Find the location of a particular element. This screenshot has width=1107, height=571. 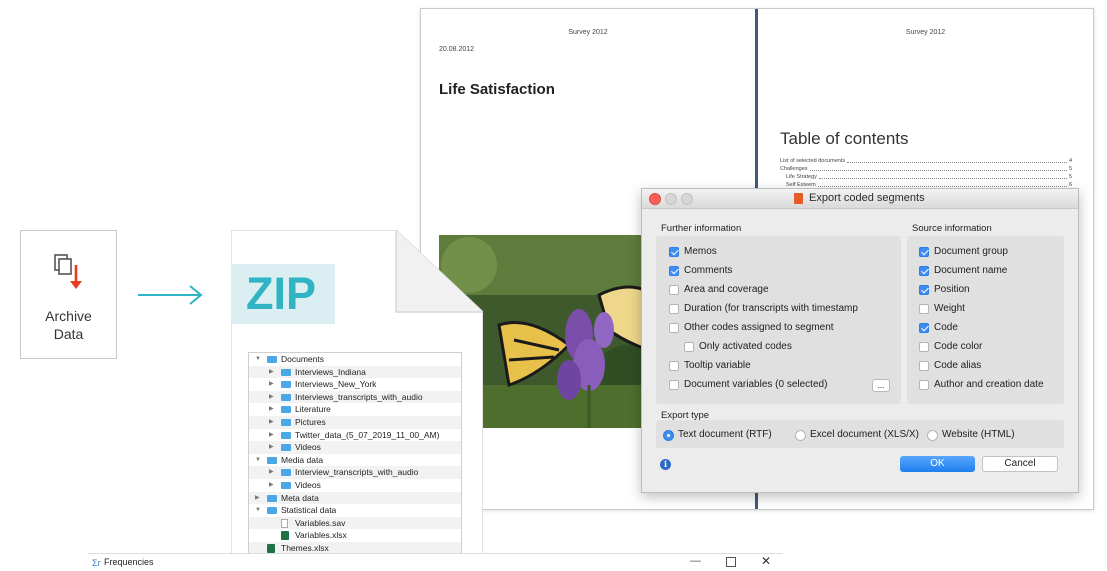

tree-item-label: Meta data is located at coordinates (300, 497).